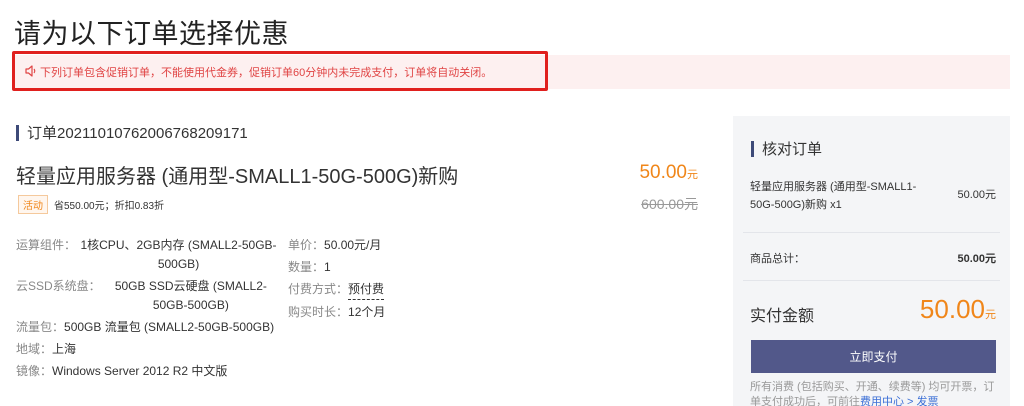  I want to click on speaker-icon, so click(31, 71).